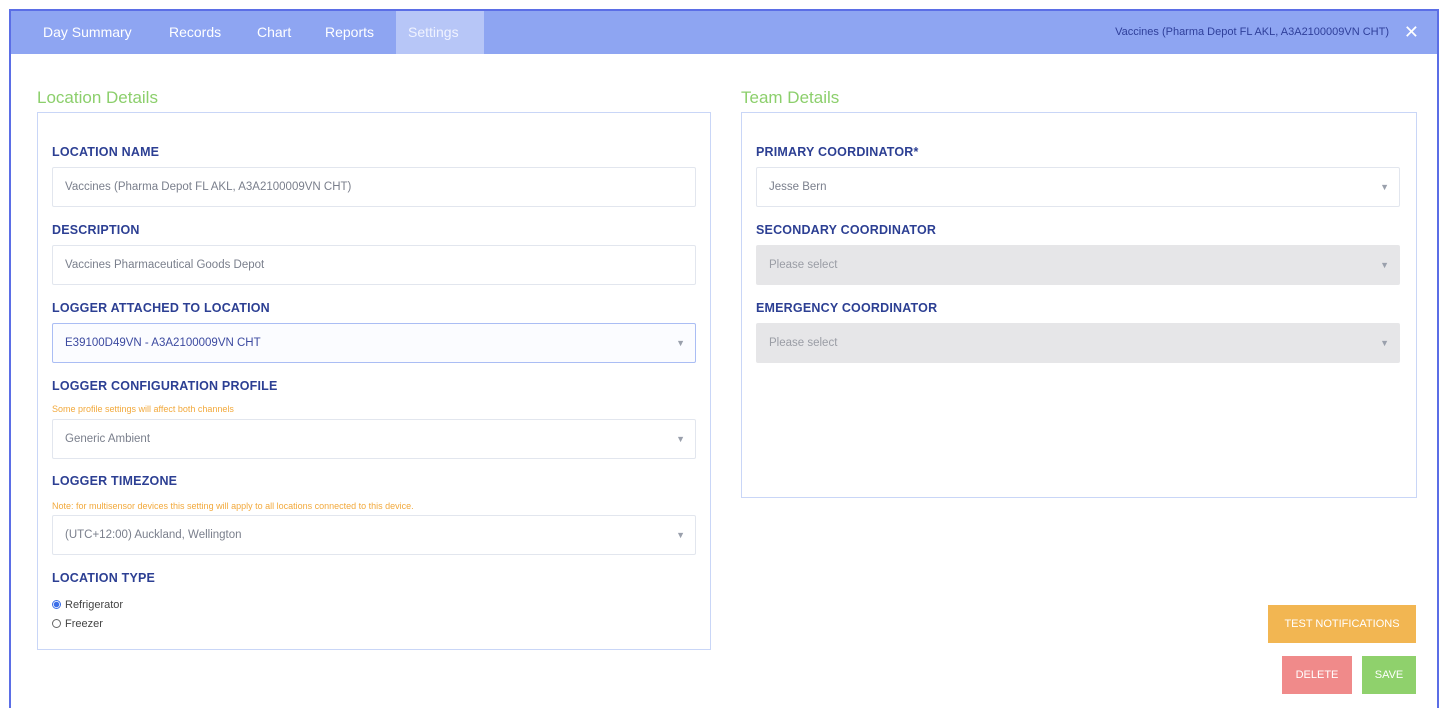 The width and height of the screenshot is (1451, 708). What do you see at coordinates (163, 343) in the screenshot?
I see `logger-select-value: E39100D49VN - A3A2100009VN CHT` at bounding box center [163, 343].